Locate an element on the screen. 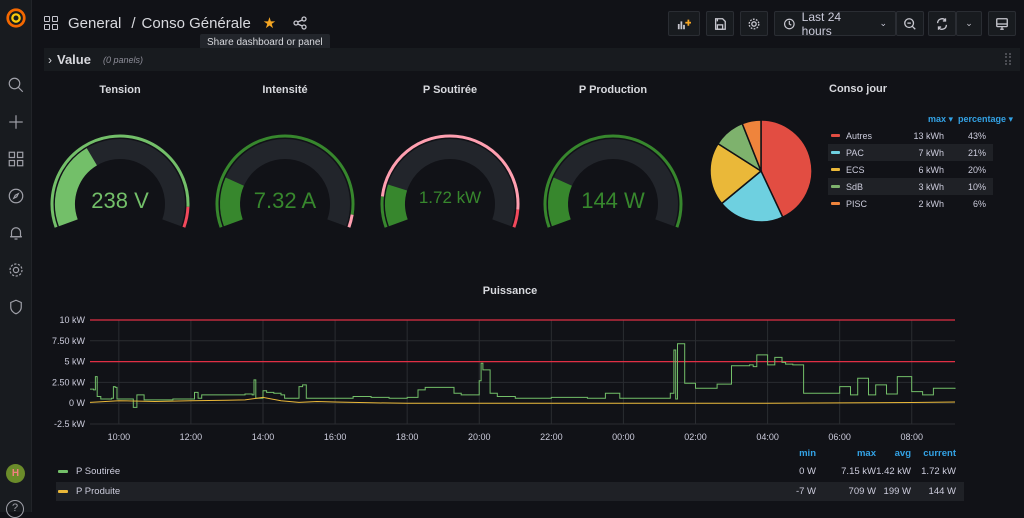 This screenshot has width=1024, height=518. x-tick-label: 10:00 is located at coordinates (119, 437).